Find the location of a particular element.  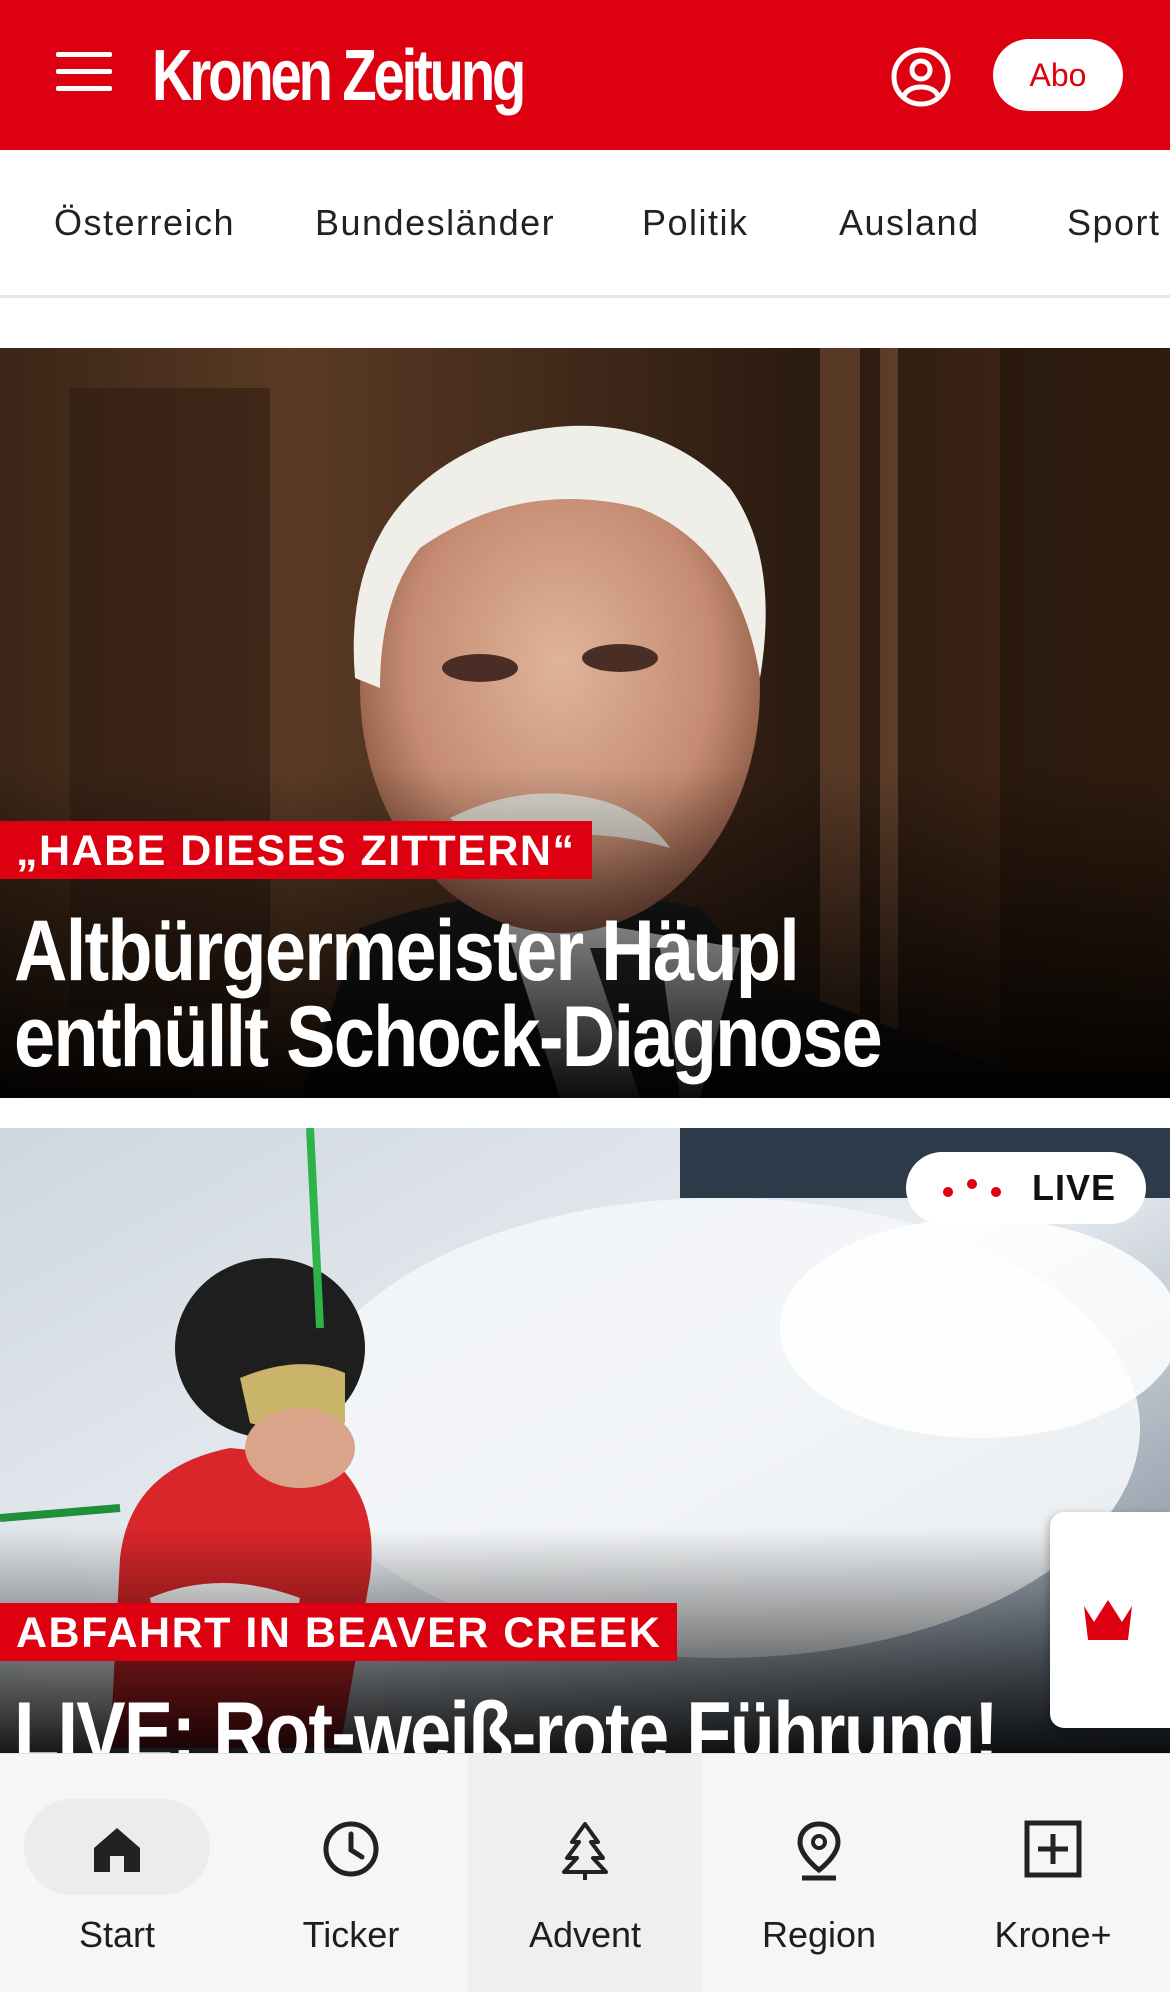

article-kicker: ABFAHRT IN BEAVER CREEK is located at coordinates (339, 1632).